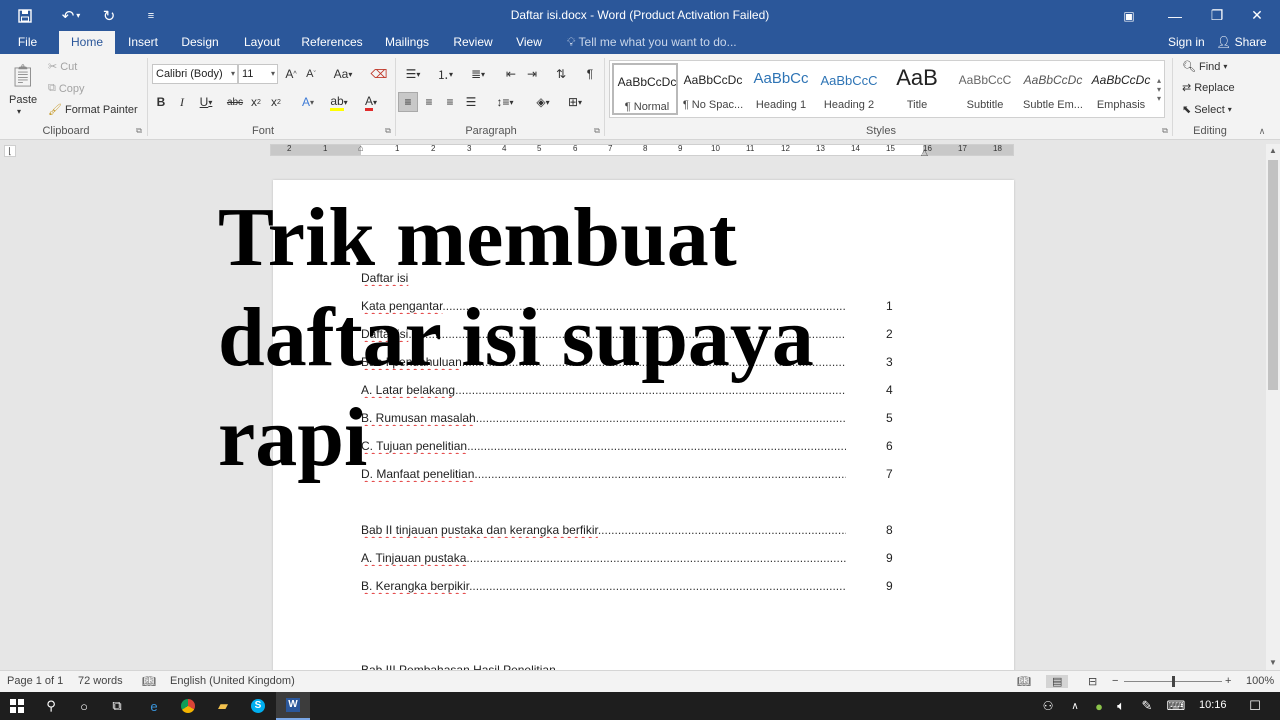 The height and width of the screenshot is (720, 1280). I want to click on tab-home: Home, so click(87, 42).